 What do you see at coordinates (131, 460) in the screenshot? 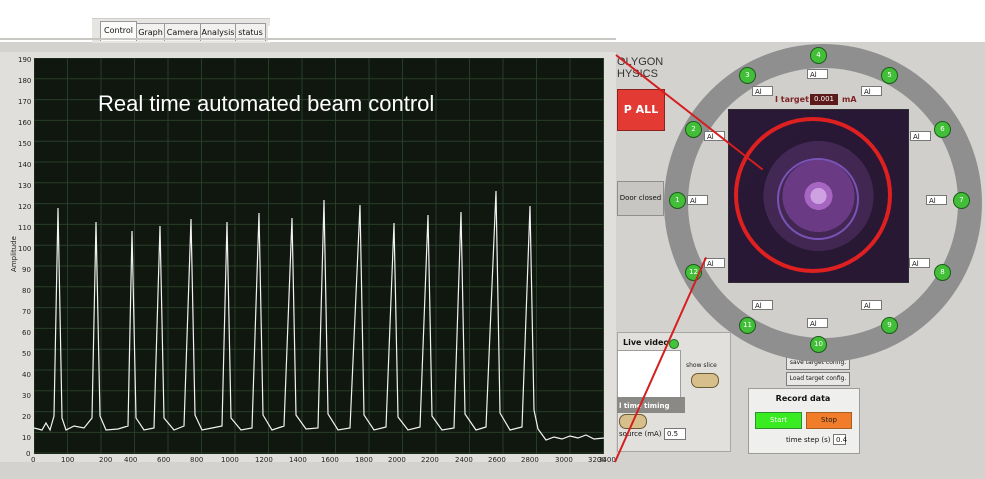
I see `x-tick-400: 400` at bounding box center [131, 460].